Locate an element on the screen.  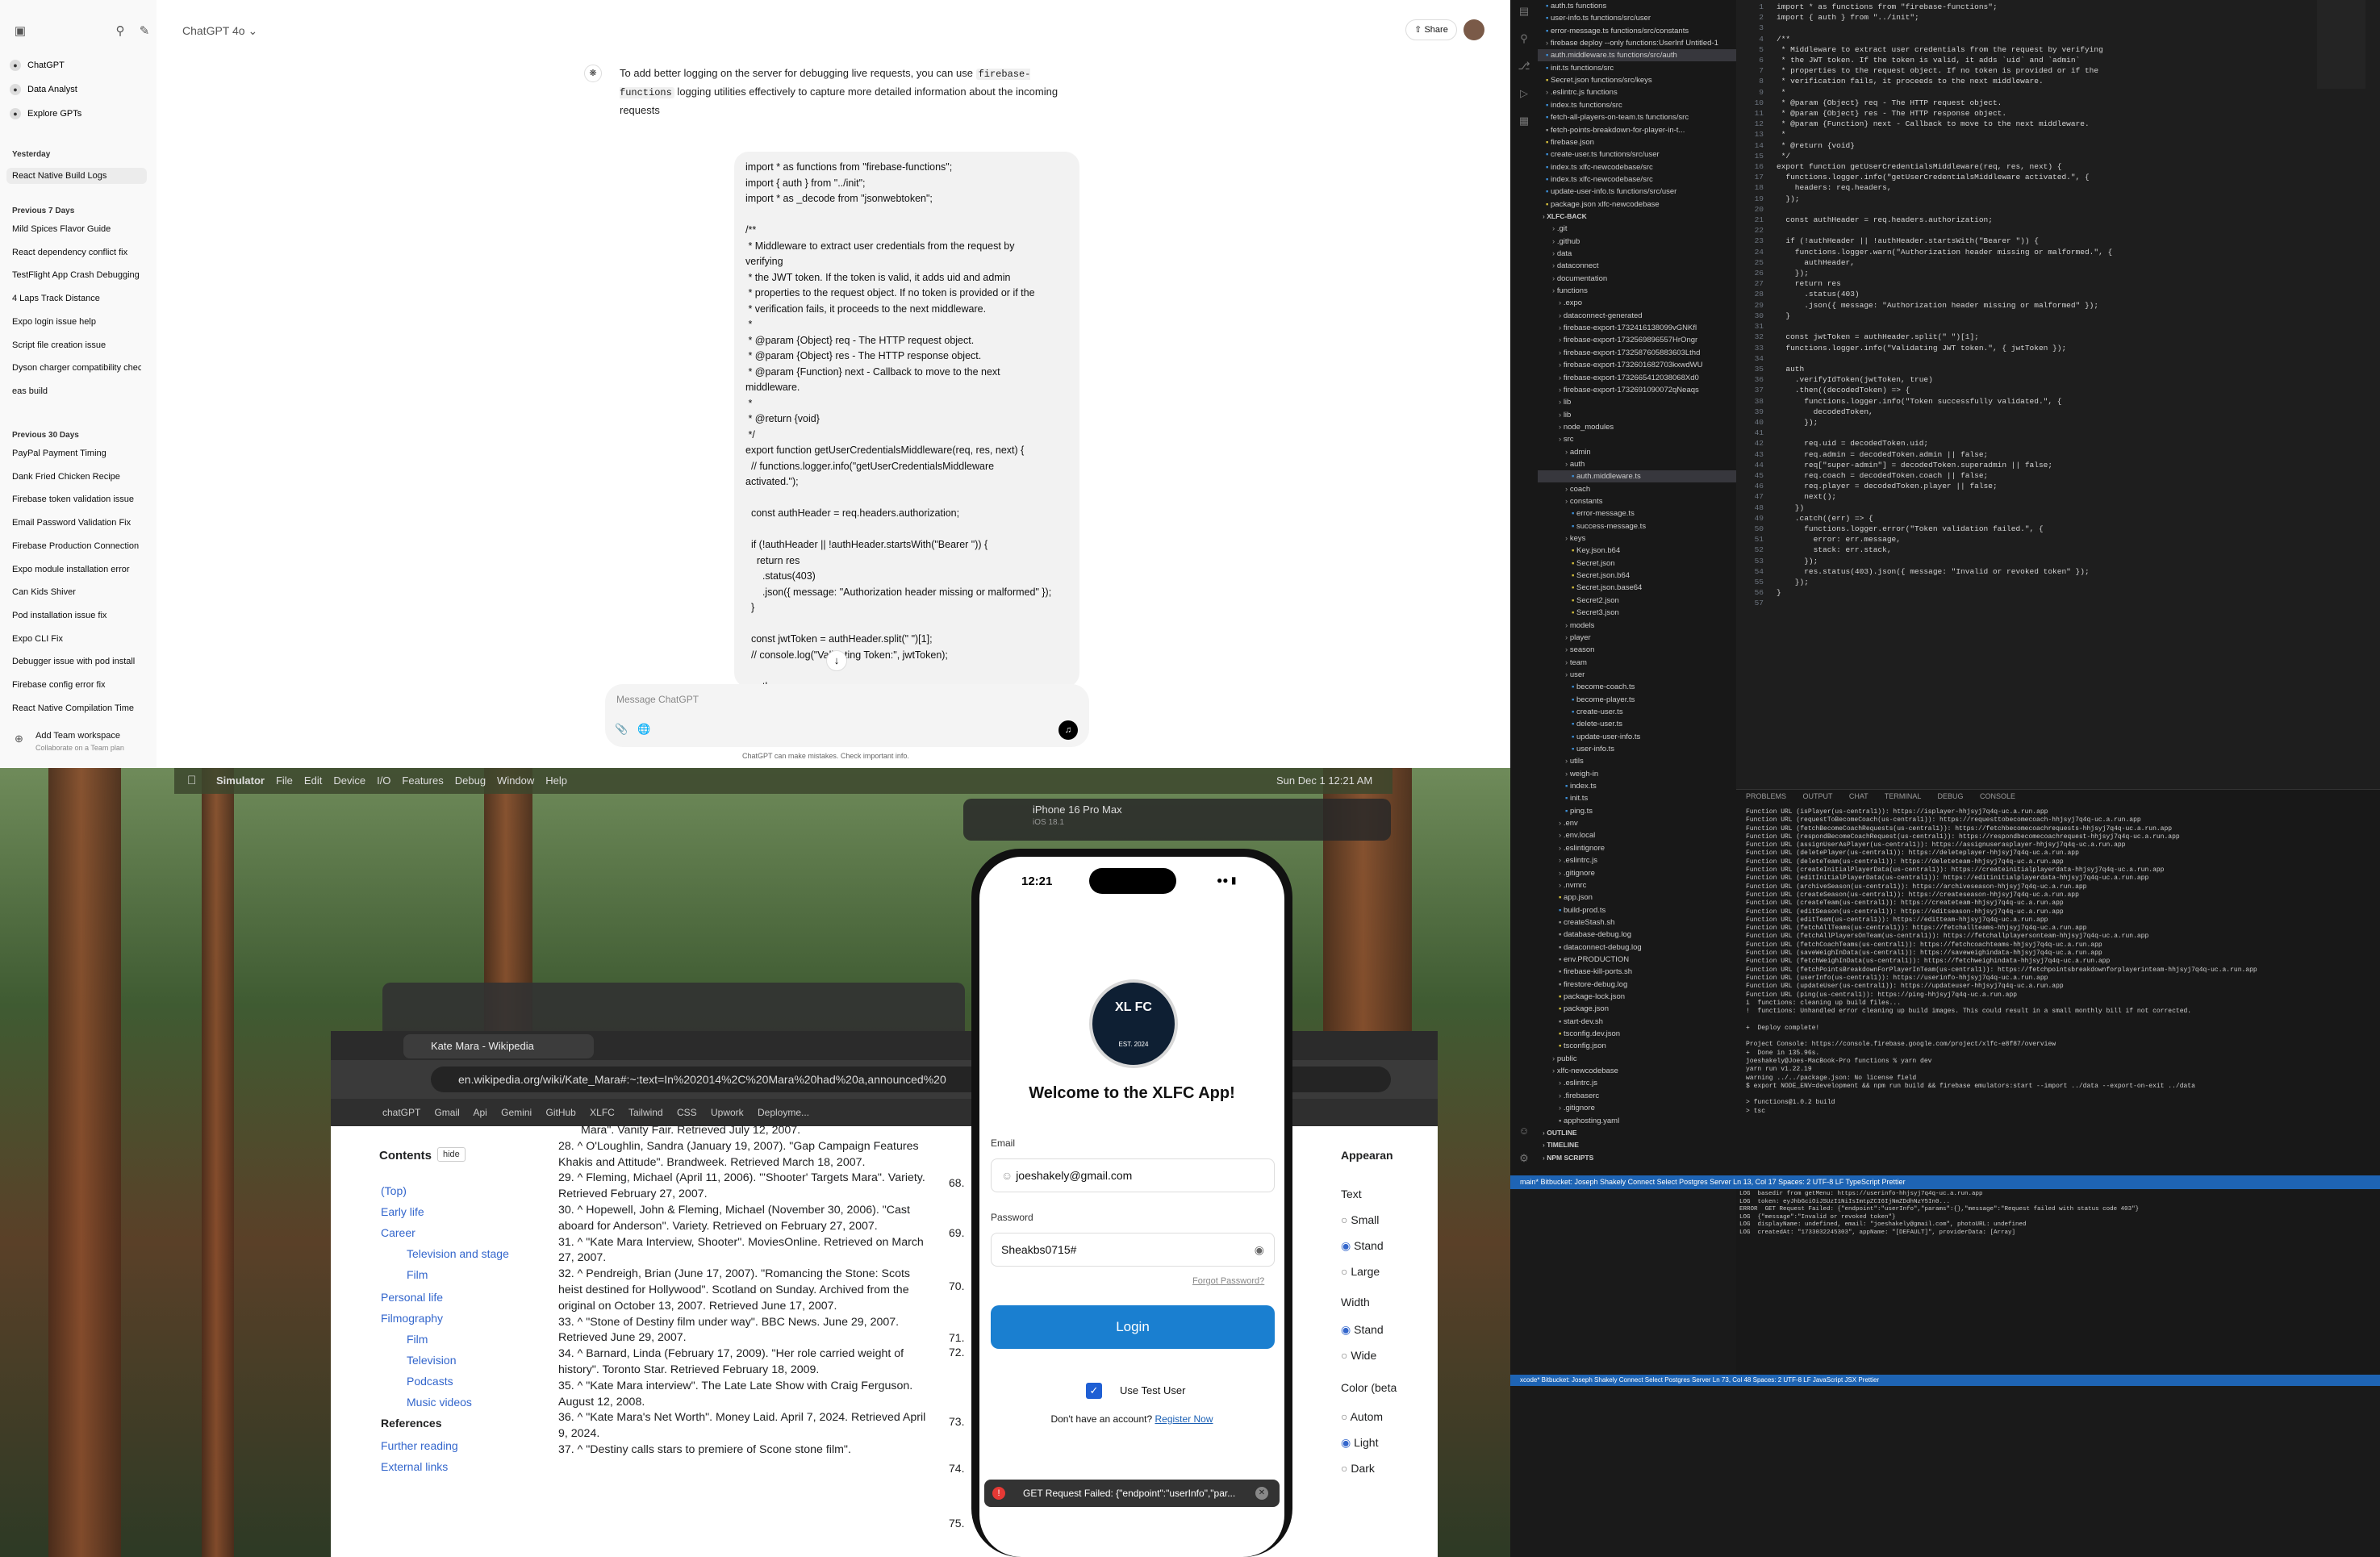
explorer-row: ▪ tsconfig.dev.json is located at coordinates (1637, 1034).